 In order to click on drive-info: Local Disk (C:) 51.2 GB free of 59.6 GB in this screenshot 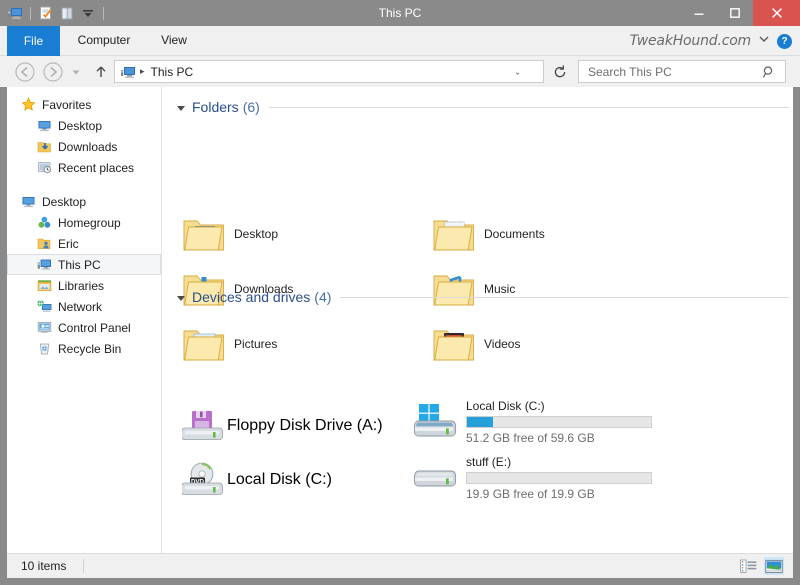, I will do `click(559, 422)`.